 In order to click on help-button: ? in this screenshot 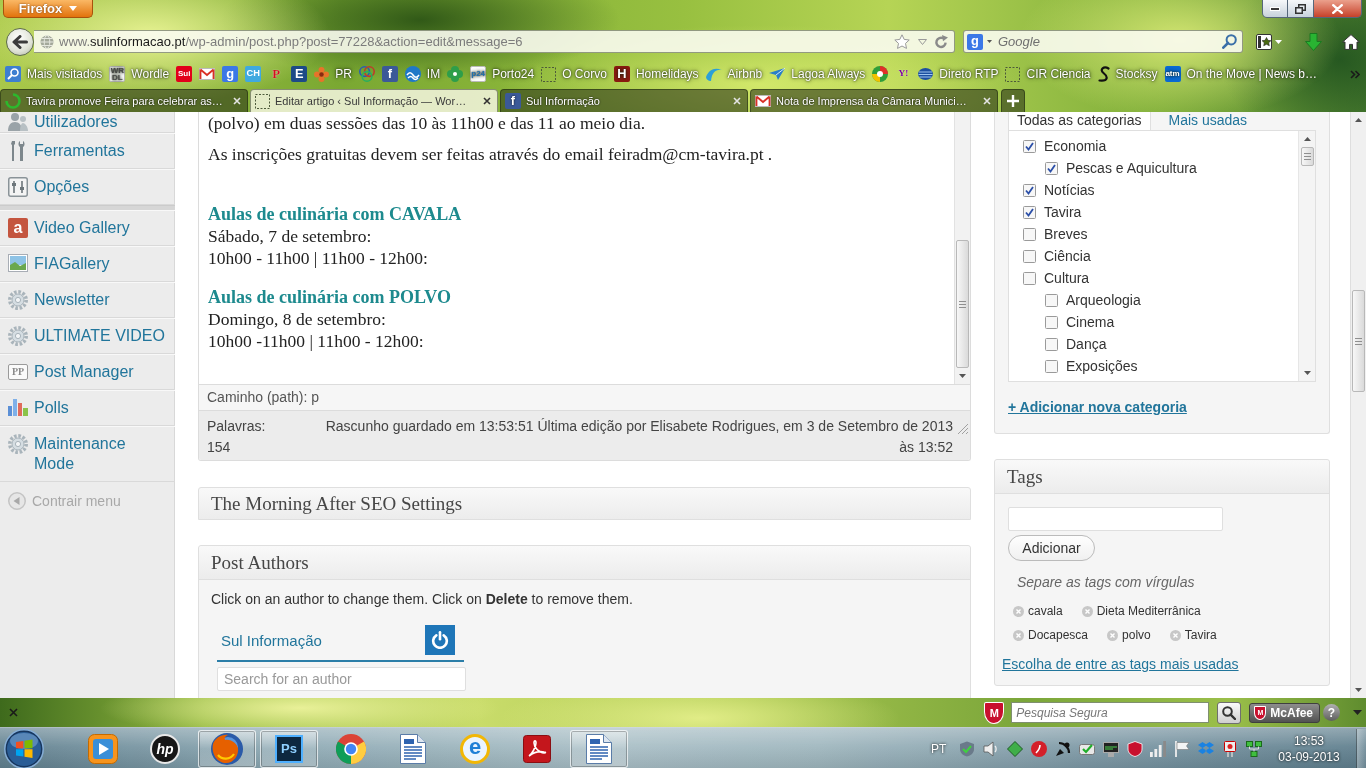, I will do `click(1331, 712)`.